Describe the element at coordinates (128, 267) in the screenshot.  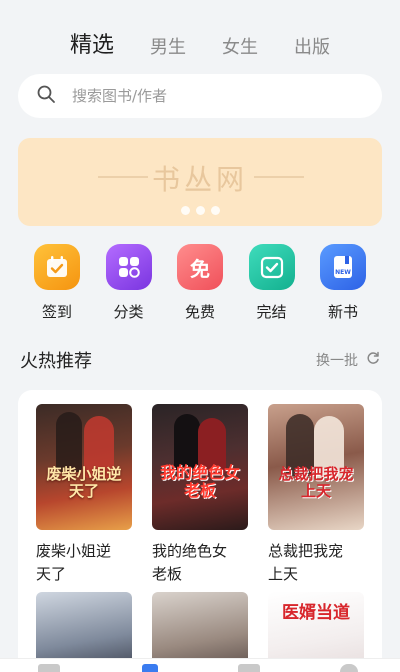
I see `grid-icon` at that location.